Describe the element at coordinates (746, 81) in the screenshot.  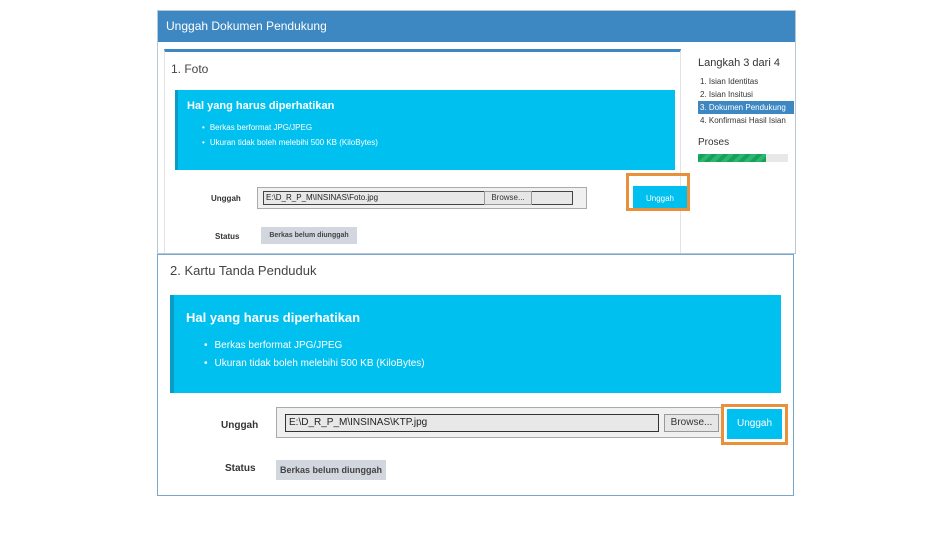
I see `step-item-identitas: 1. Isian Identitas` at that location.